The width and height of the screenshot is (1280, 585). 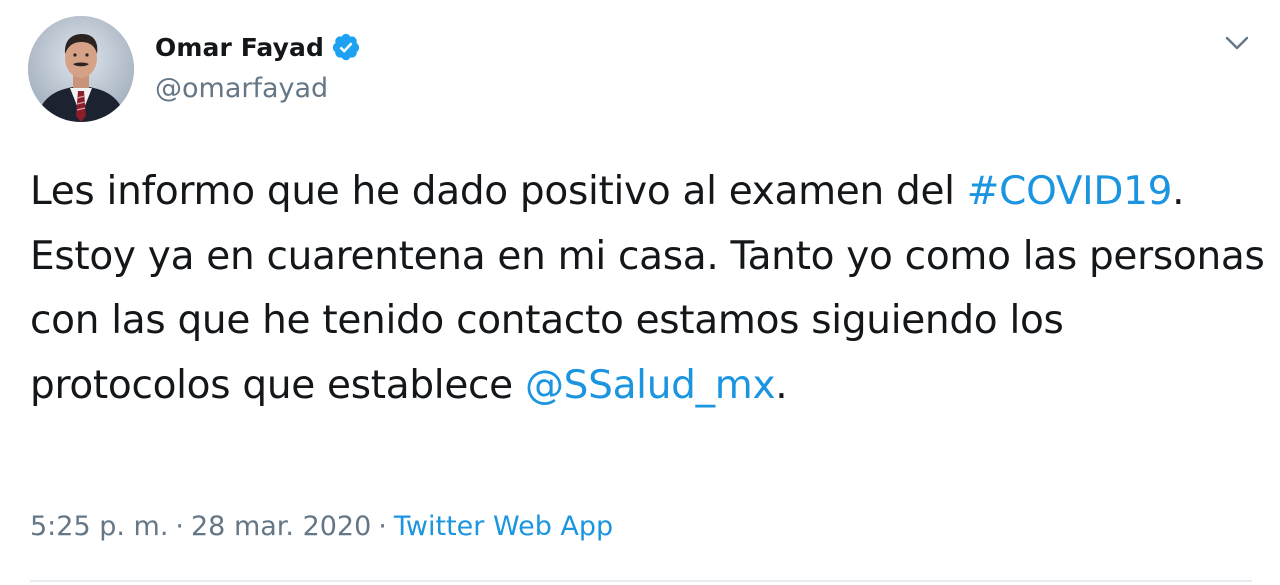 I want to click on hashtag-link: #COVID19, so click(x=1070, y=191).